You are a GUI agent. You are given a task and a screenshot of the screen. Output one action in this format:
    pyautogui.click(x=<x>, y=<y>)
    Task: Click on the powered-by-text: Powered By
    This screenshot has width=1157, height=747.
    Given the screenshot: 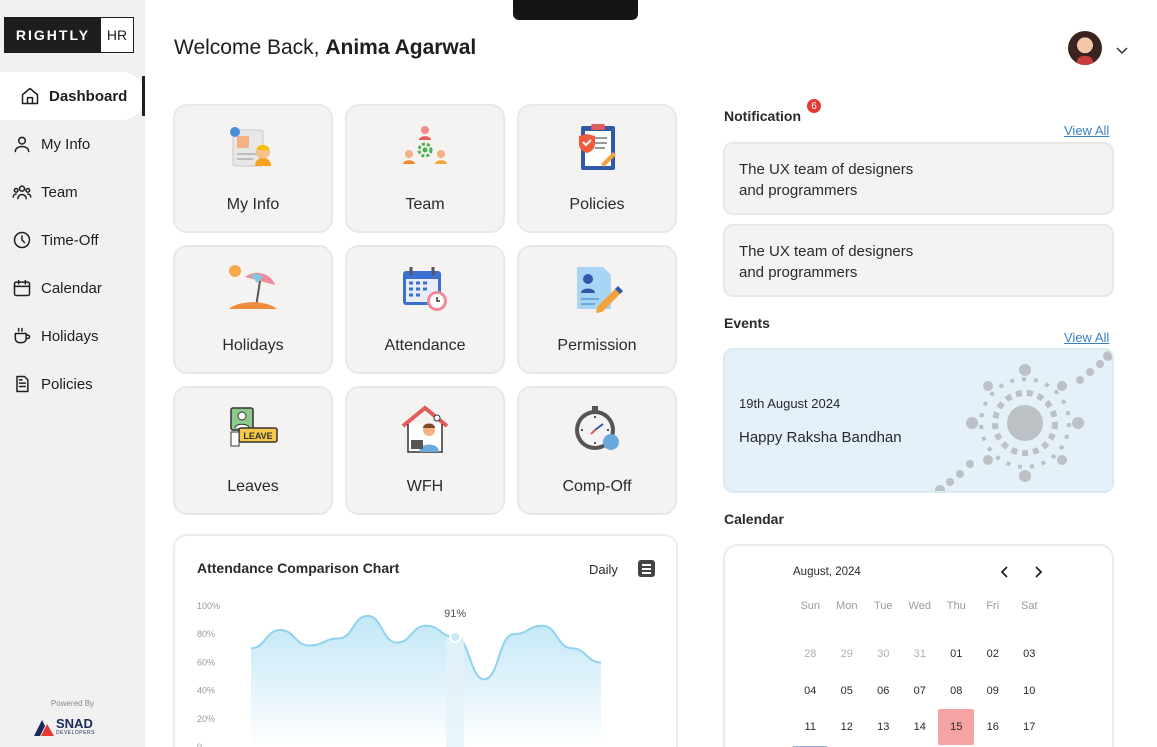 What is the action you would take?
    pyautogui.click(x=72, y=703)
    